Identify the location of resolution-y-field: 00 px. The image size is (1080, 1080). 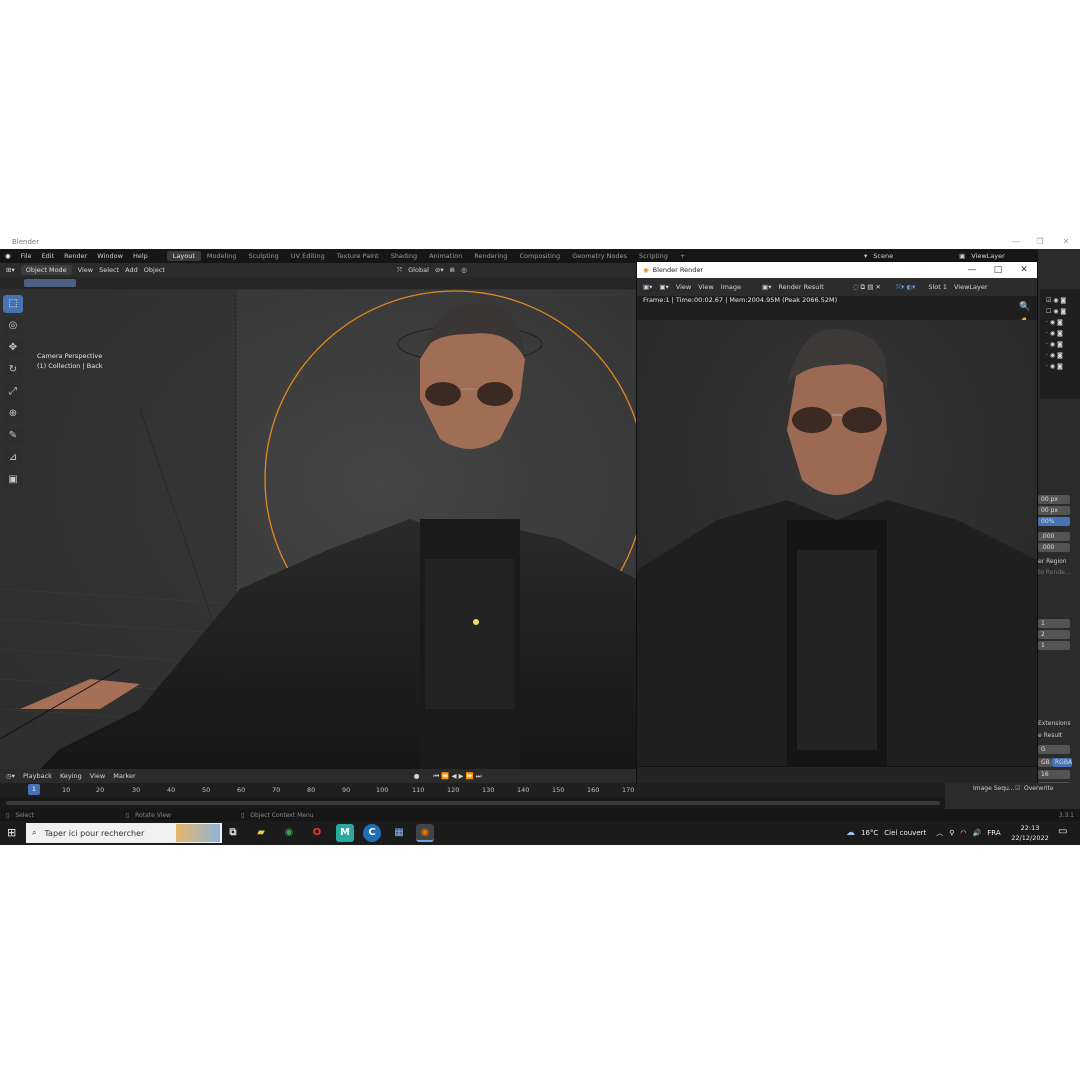
(1054, 510).